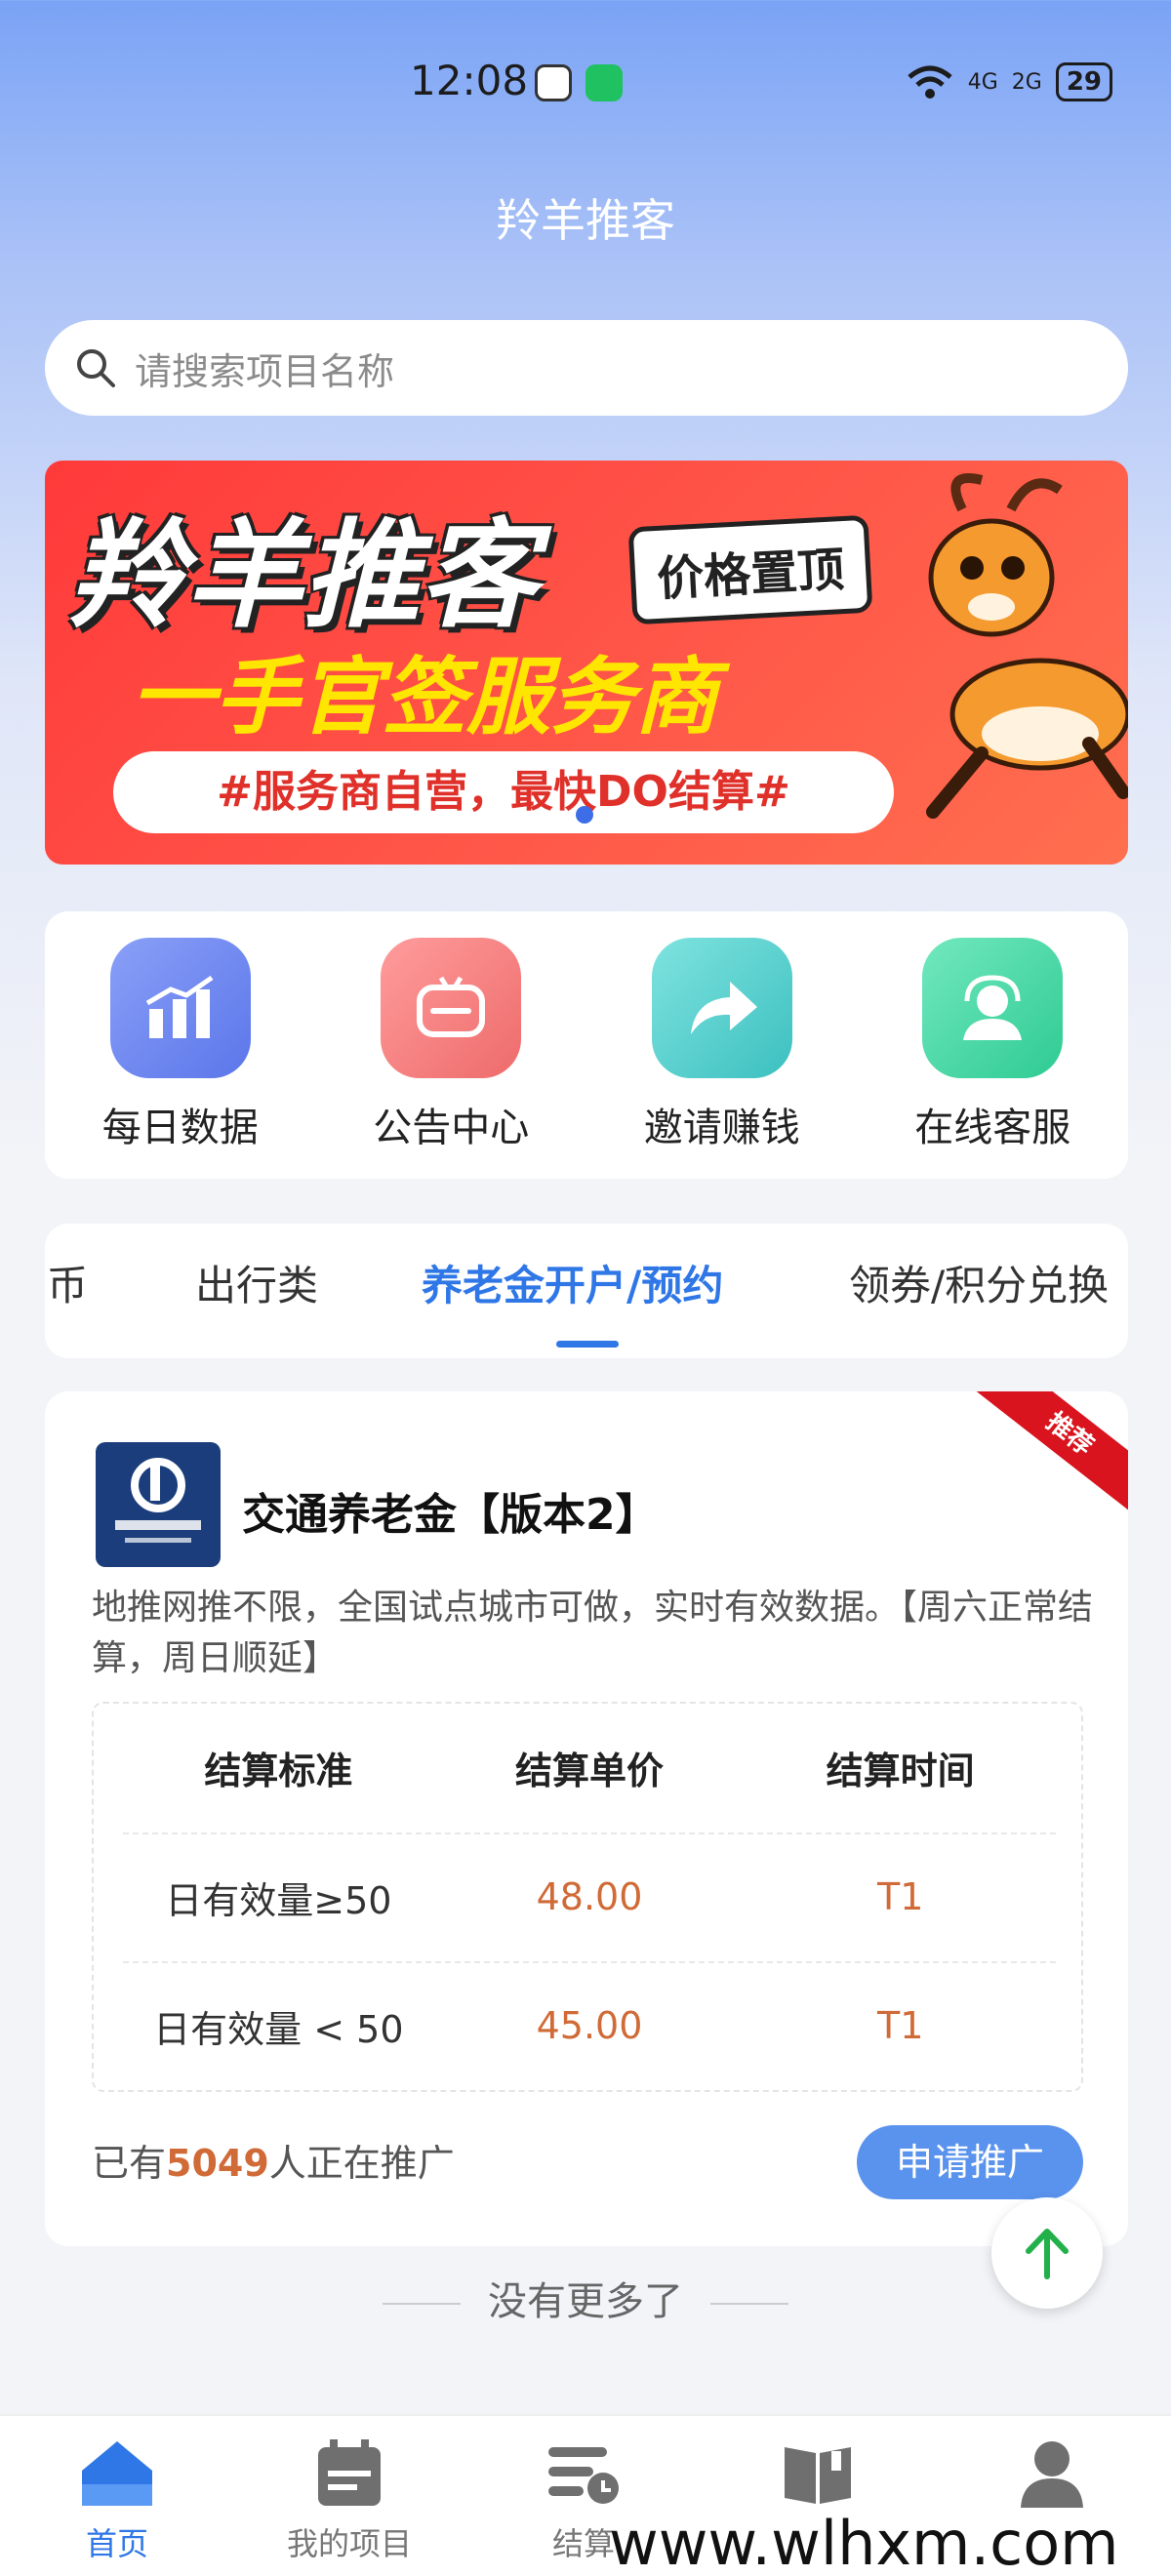 This screenshot has height=2576, width=1171. Describe the element at coordinates (1052, 2474) in the screenshot. I see `user-icon` at that location.